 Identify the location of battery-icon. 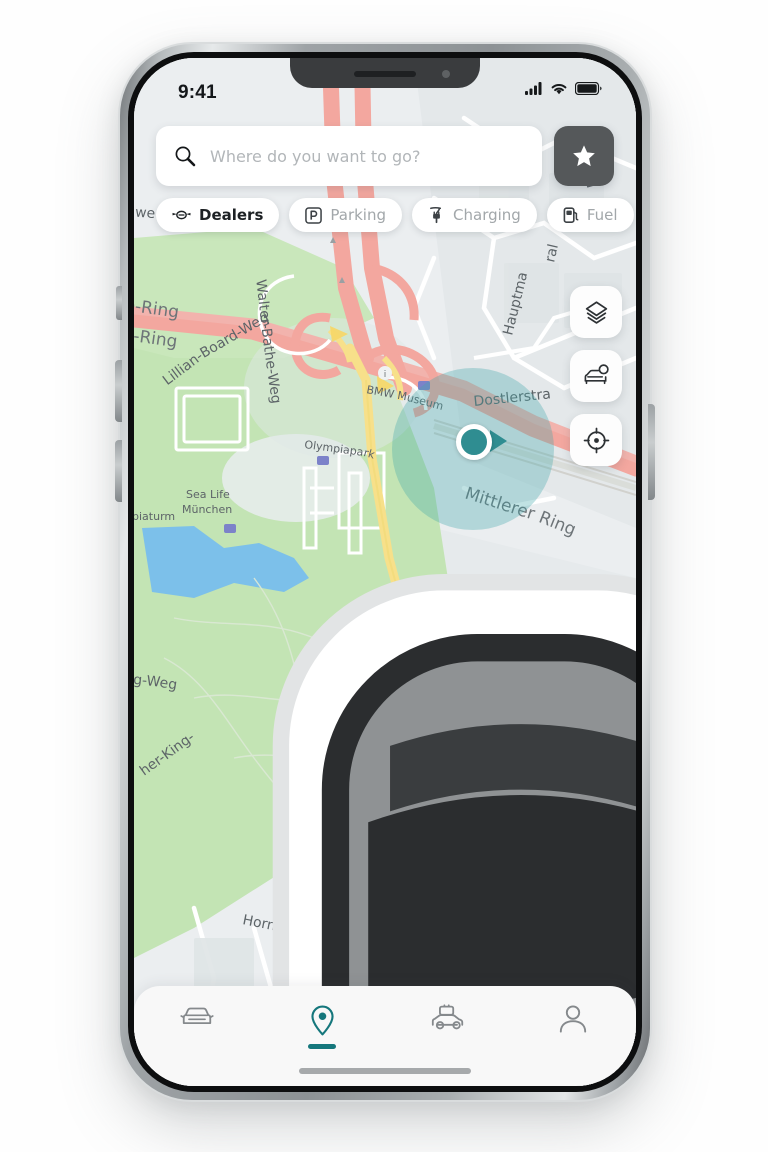
(588, 88).